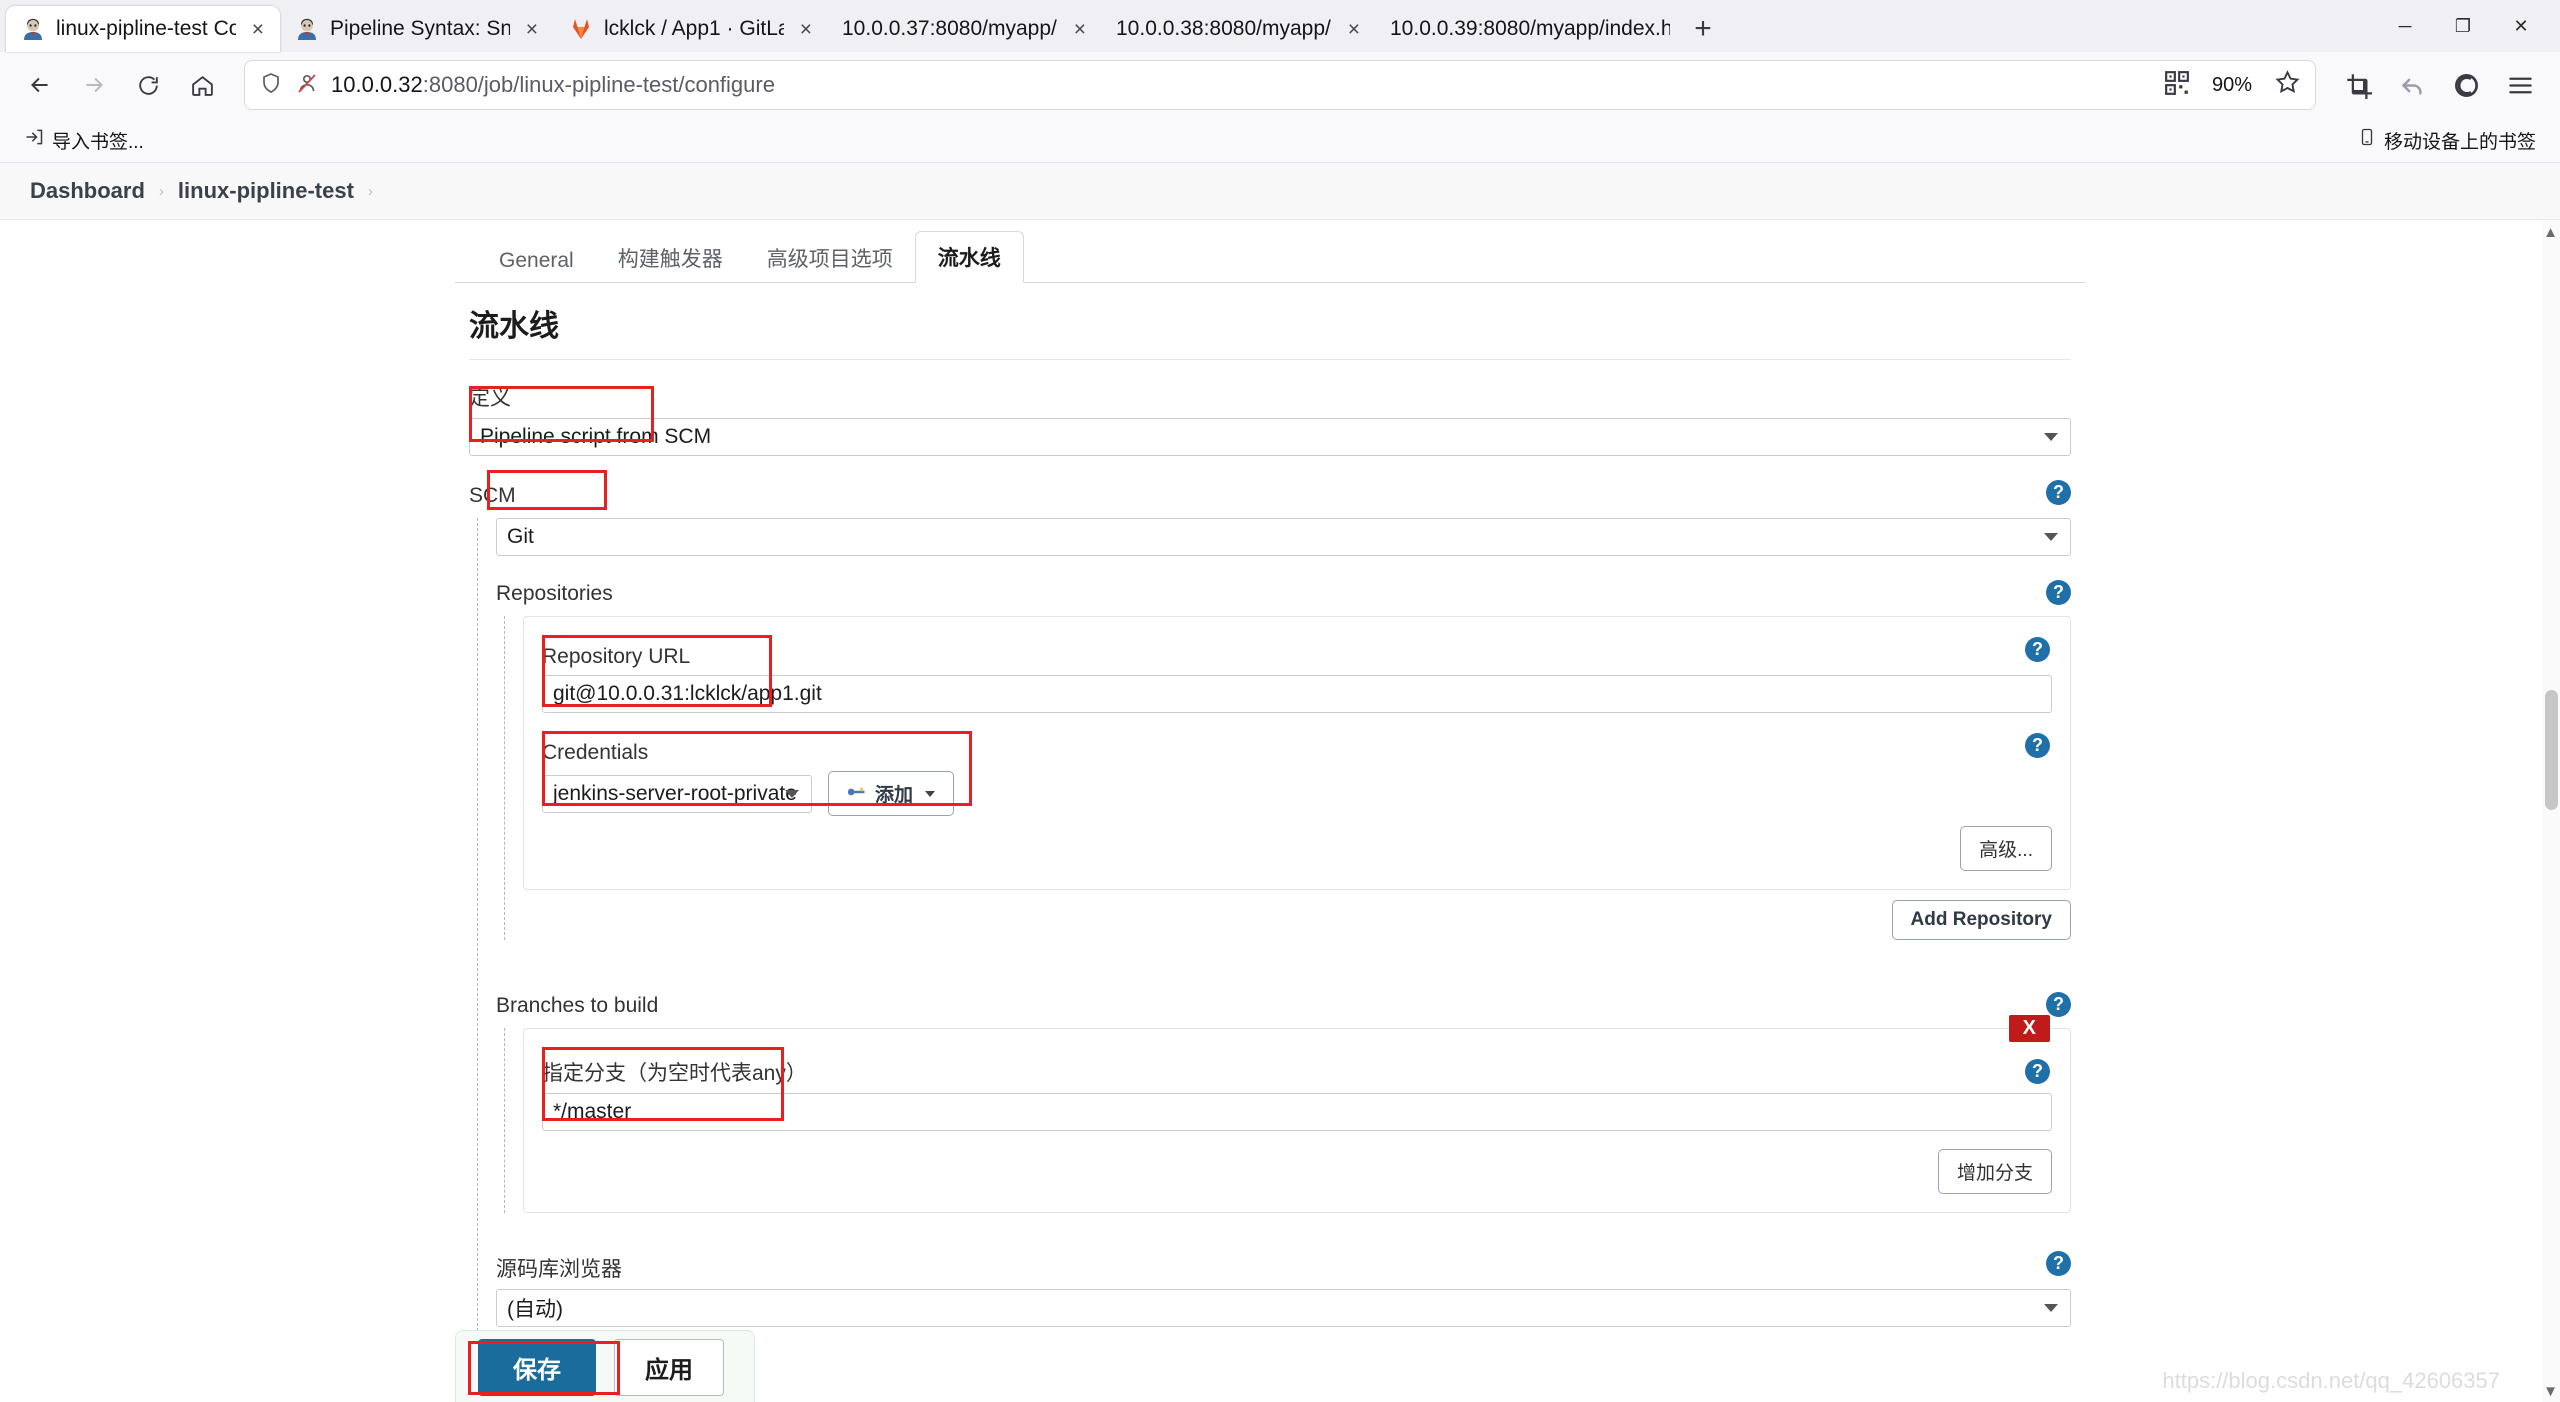  What do you see at coordinates (2177, 85) in the screenshot?
I see `qr-code-icon` at bounding box center [2177, 85].